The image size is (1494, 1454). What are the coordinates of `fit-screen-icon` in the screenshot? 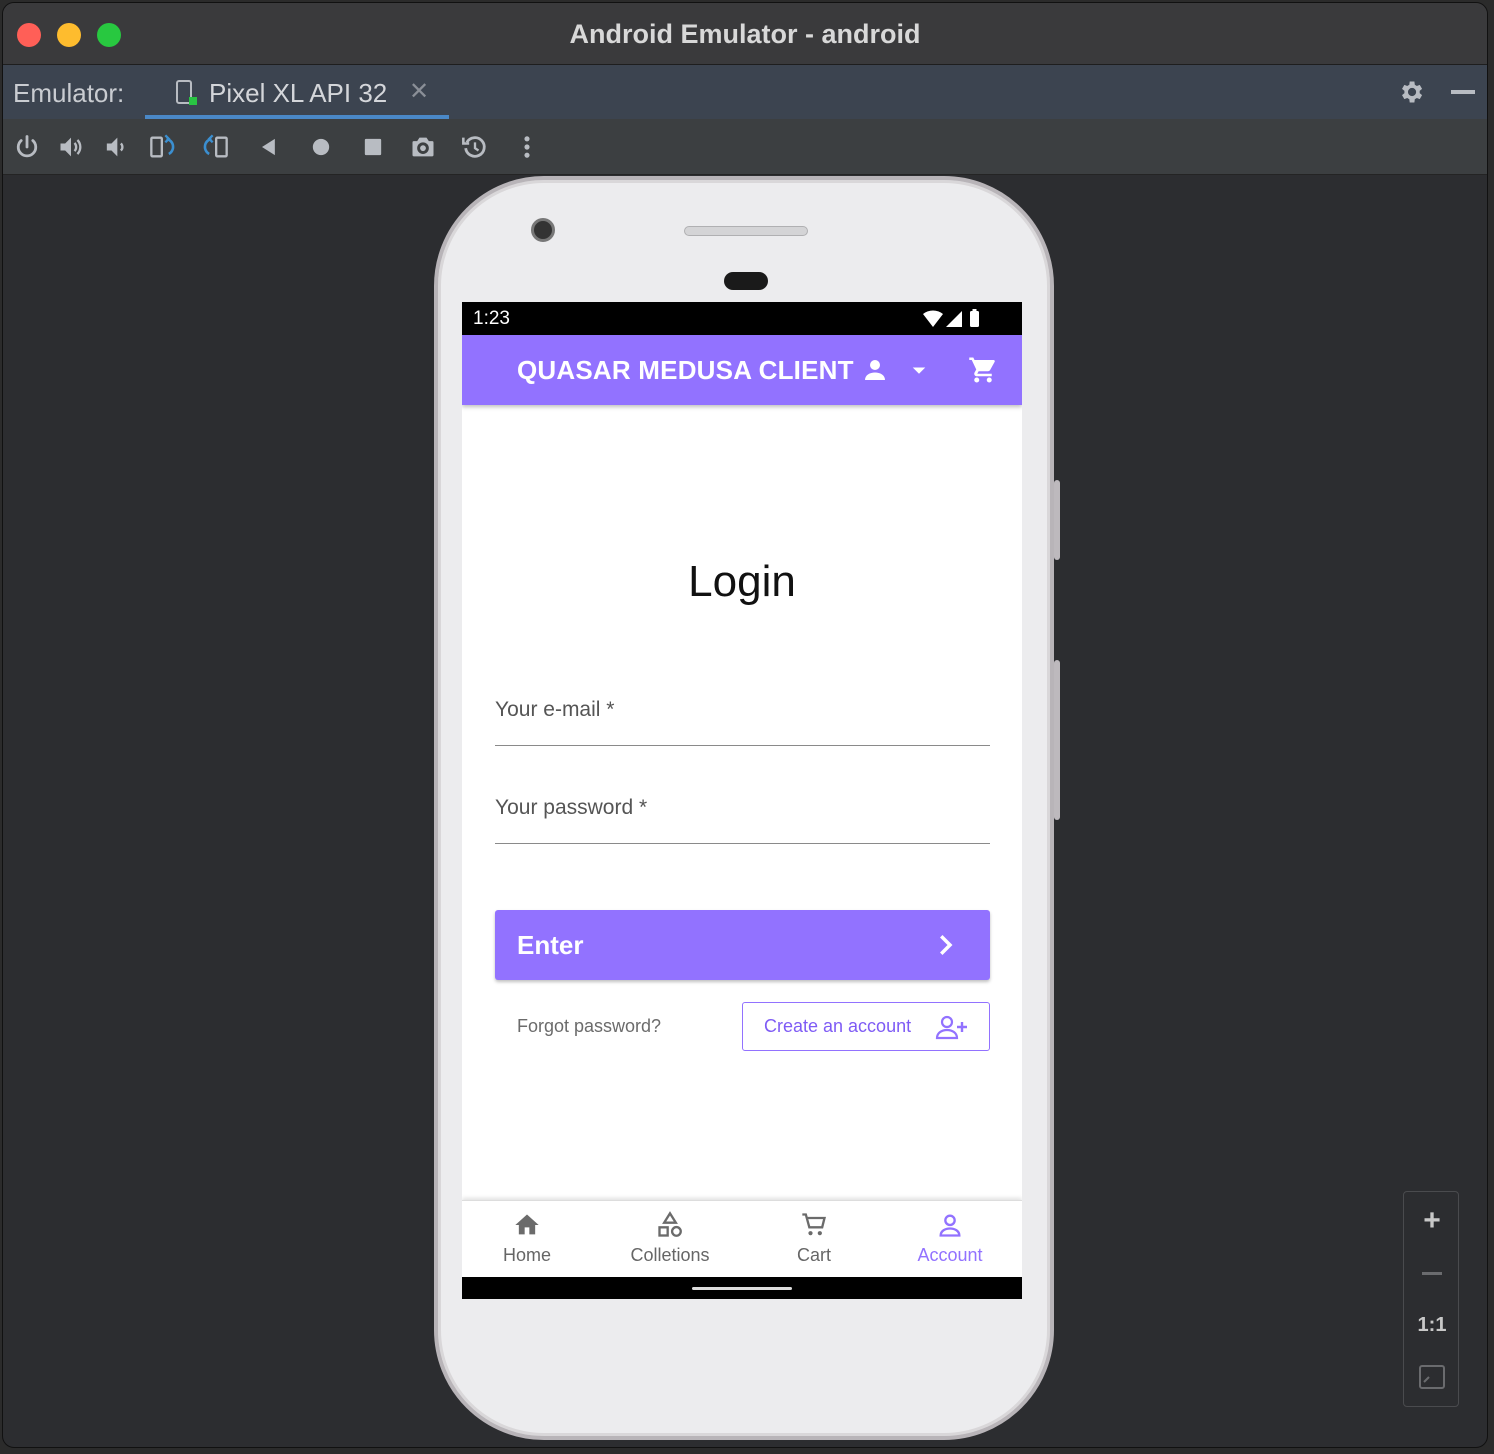 It's located at (1432, 1377).